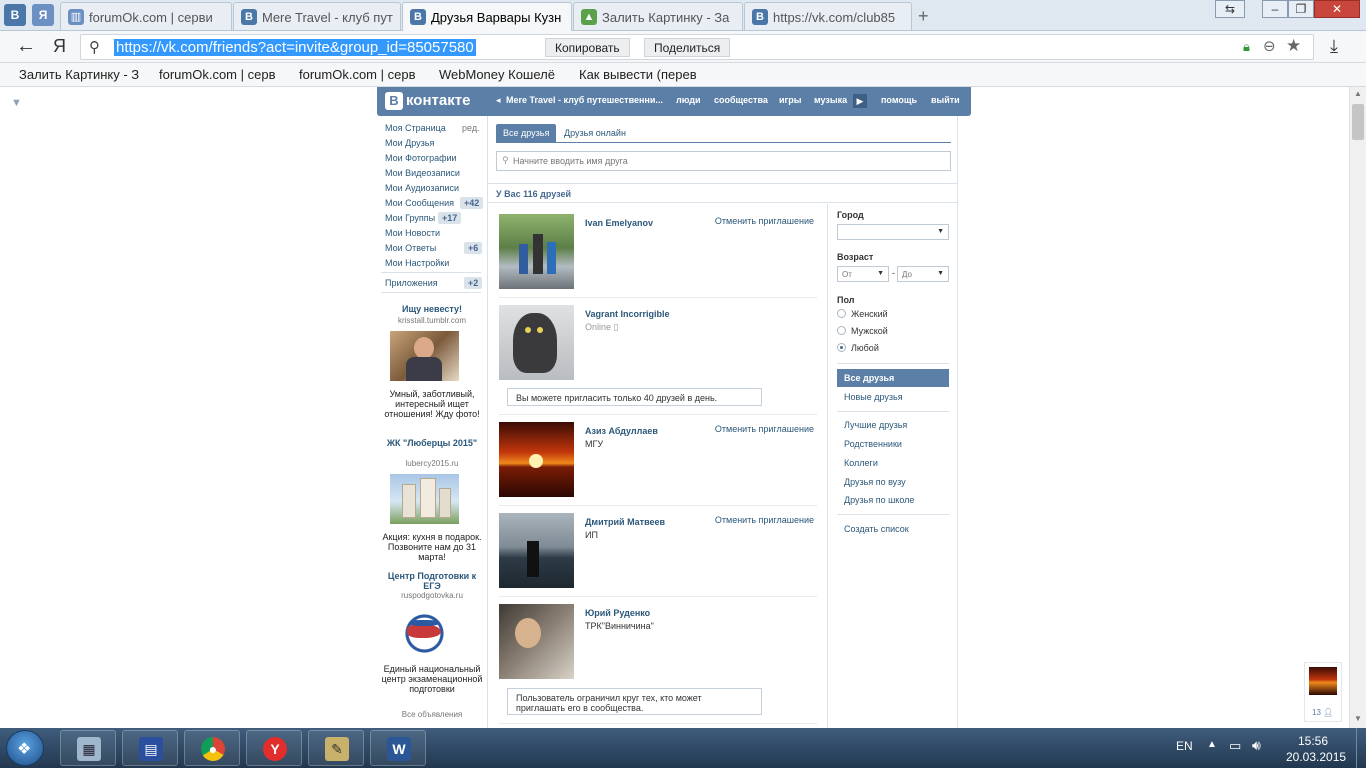 The height and width of the screenshot is (768, 1366). Describe the element at coordinates (450, 218) in the screenshot. I see `groups-badge: +17` at that location.